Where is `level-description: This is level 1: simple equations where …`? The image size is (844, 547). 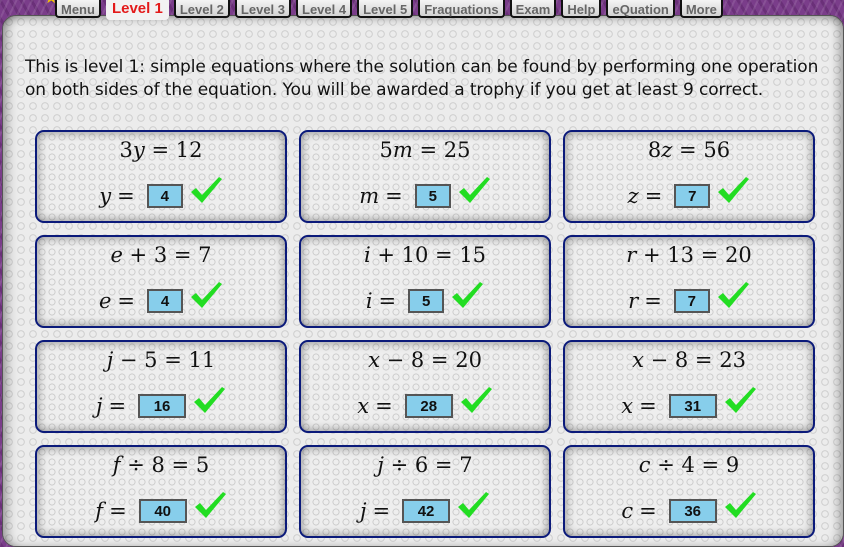
level-description: This is level 1: simple equations where … is located at coordinates (422, 78).